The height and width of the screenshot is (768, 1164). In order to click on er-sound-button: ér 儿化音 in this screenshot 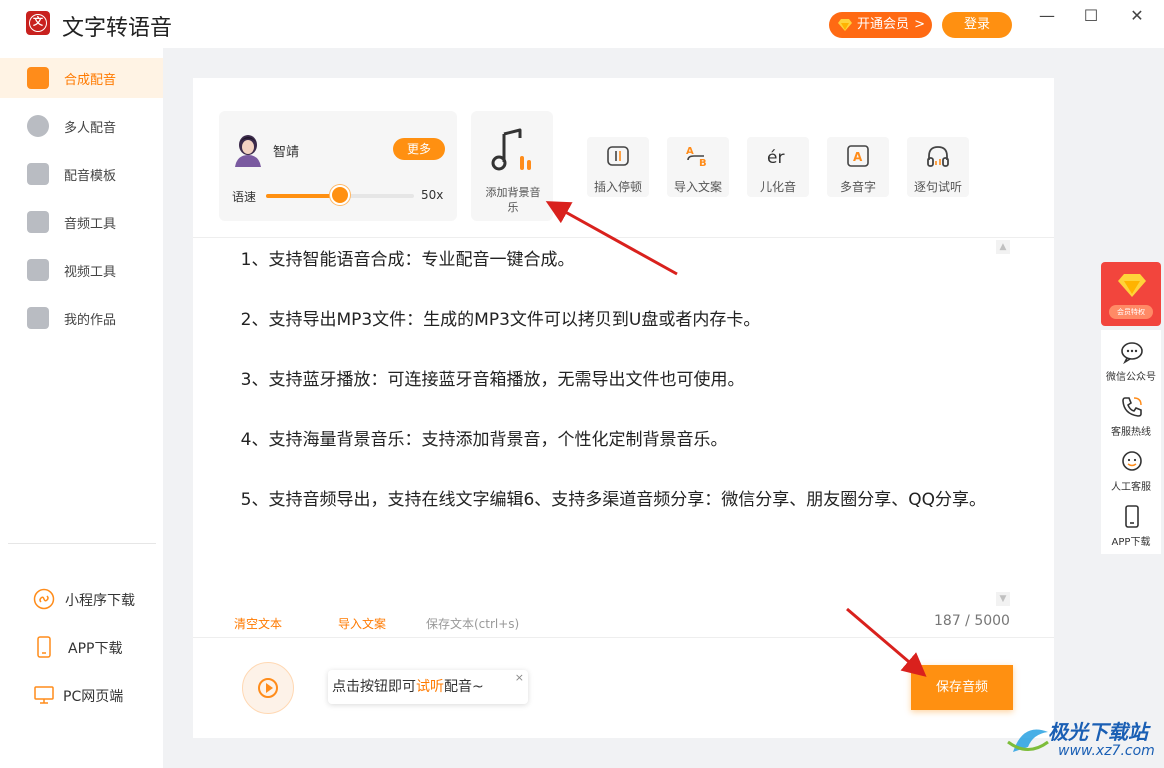, I will do `click(778, 167)`.